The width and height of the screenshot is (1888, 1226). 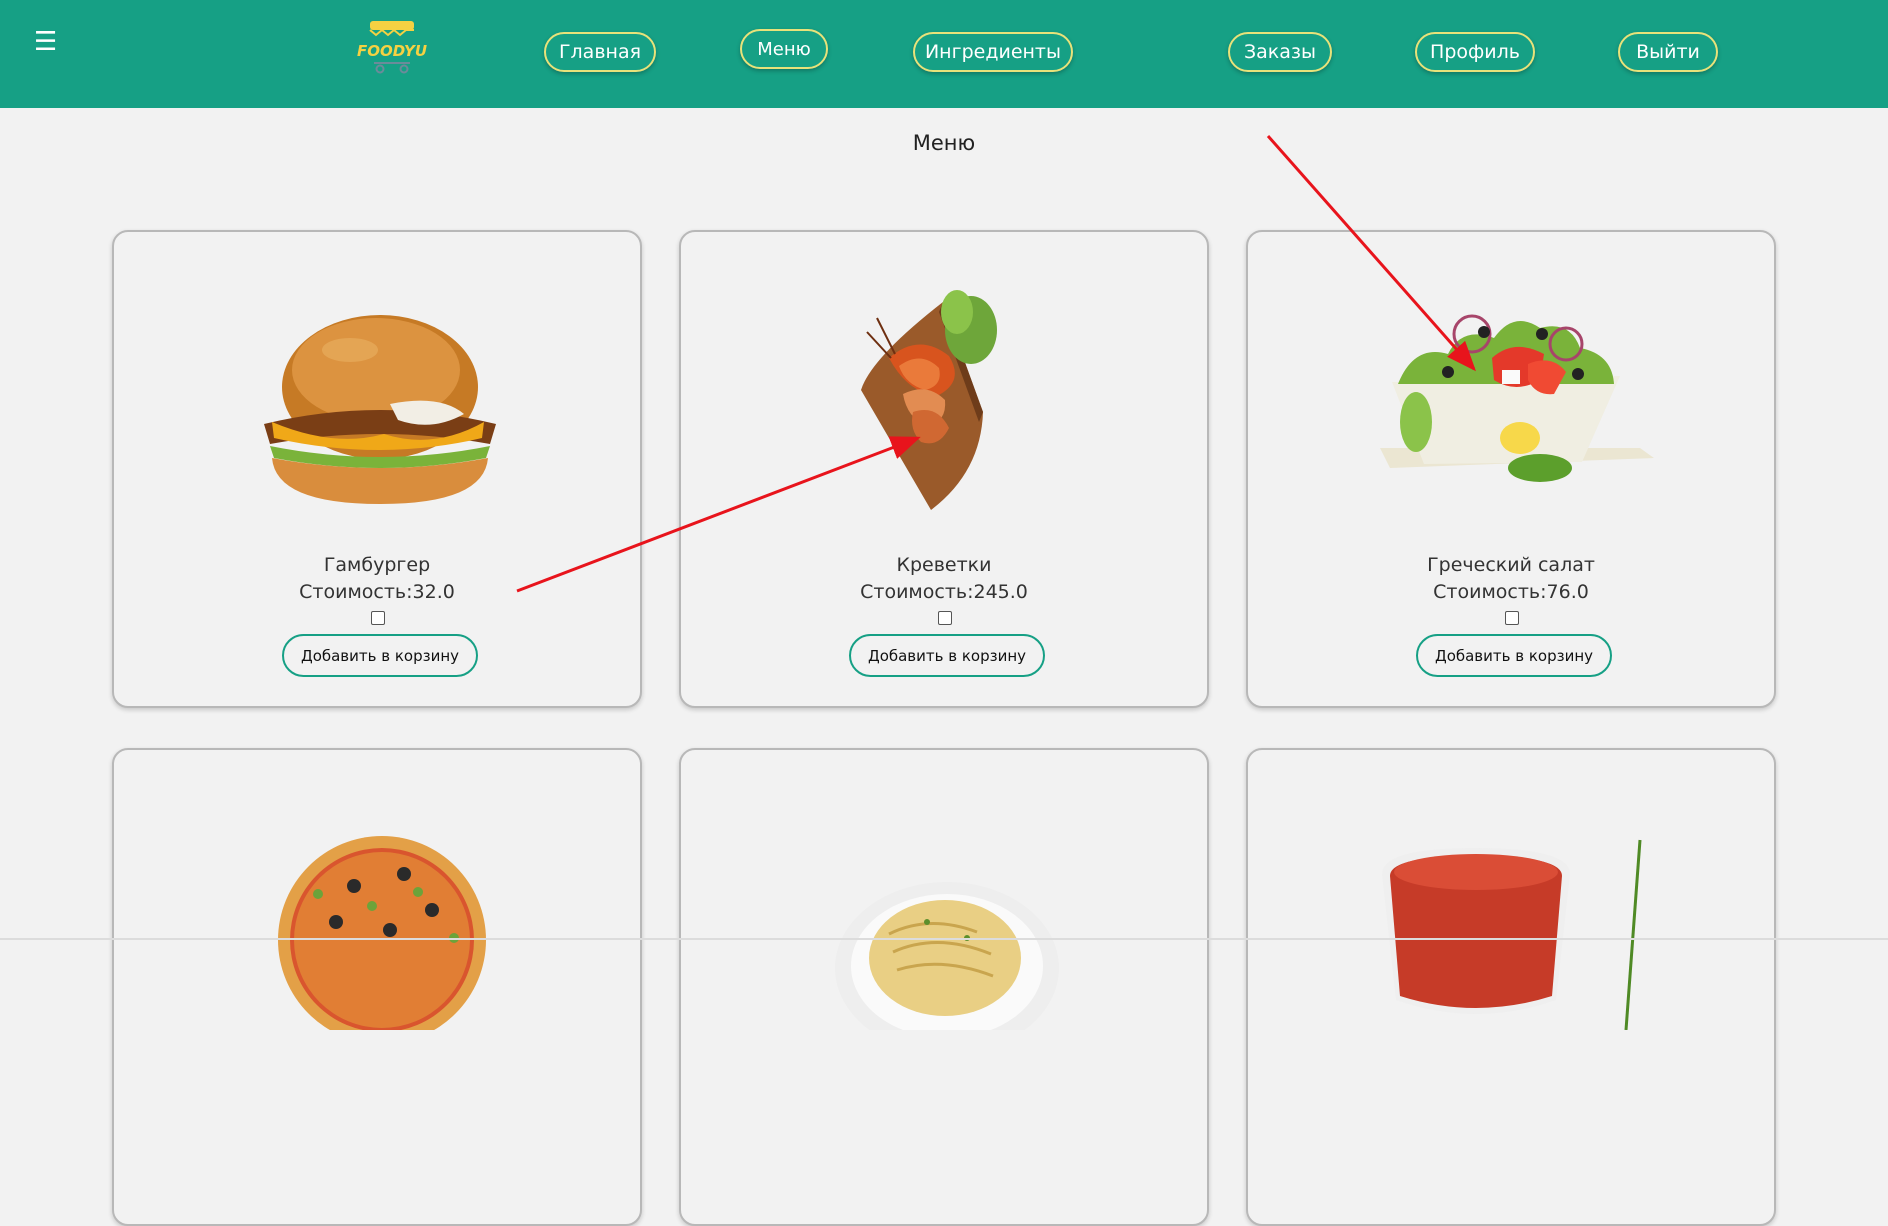 What do you see at coordinates (1512, 934) in the screenshot?
I see `tomato-soup-image` at bounding box center [1512, 934].